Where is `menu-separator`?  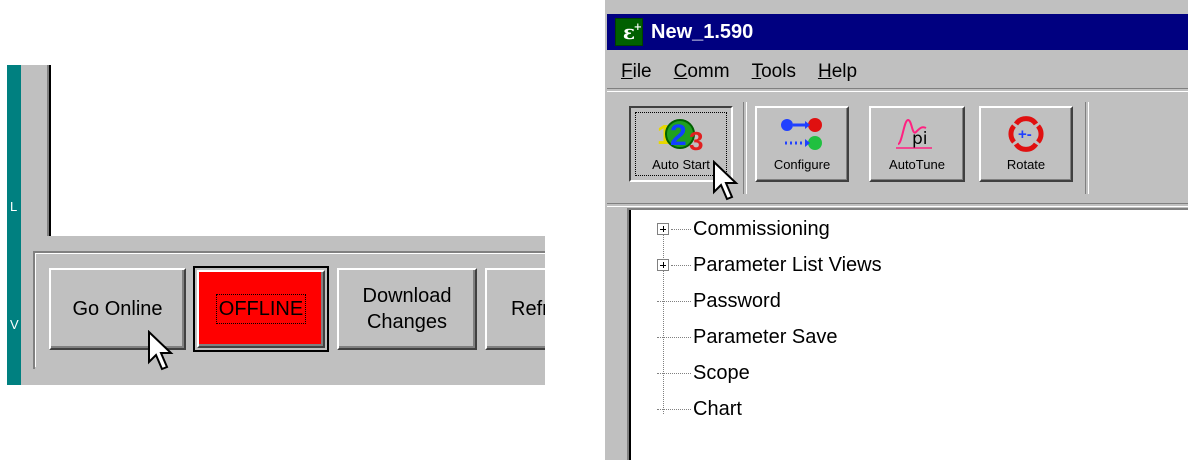
menu-separator is located at coordinates (897, 90).